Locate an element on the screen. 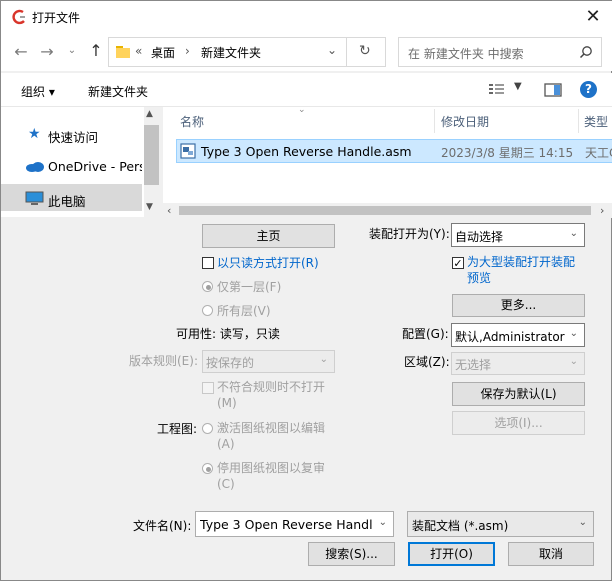 This screenshot has width=612, height=581. file-name-cell: Type 3 Open Reverse Handle.asm is located at coordinates (306, 151).